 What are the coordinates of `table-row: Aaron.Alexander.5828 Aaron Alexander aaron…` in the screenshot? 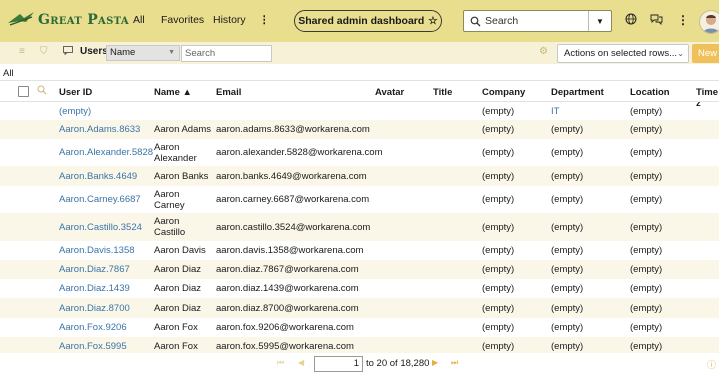 It's located at (359, 152).